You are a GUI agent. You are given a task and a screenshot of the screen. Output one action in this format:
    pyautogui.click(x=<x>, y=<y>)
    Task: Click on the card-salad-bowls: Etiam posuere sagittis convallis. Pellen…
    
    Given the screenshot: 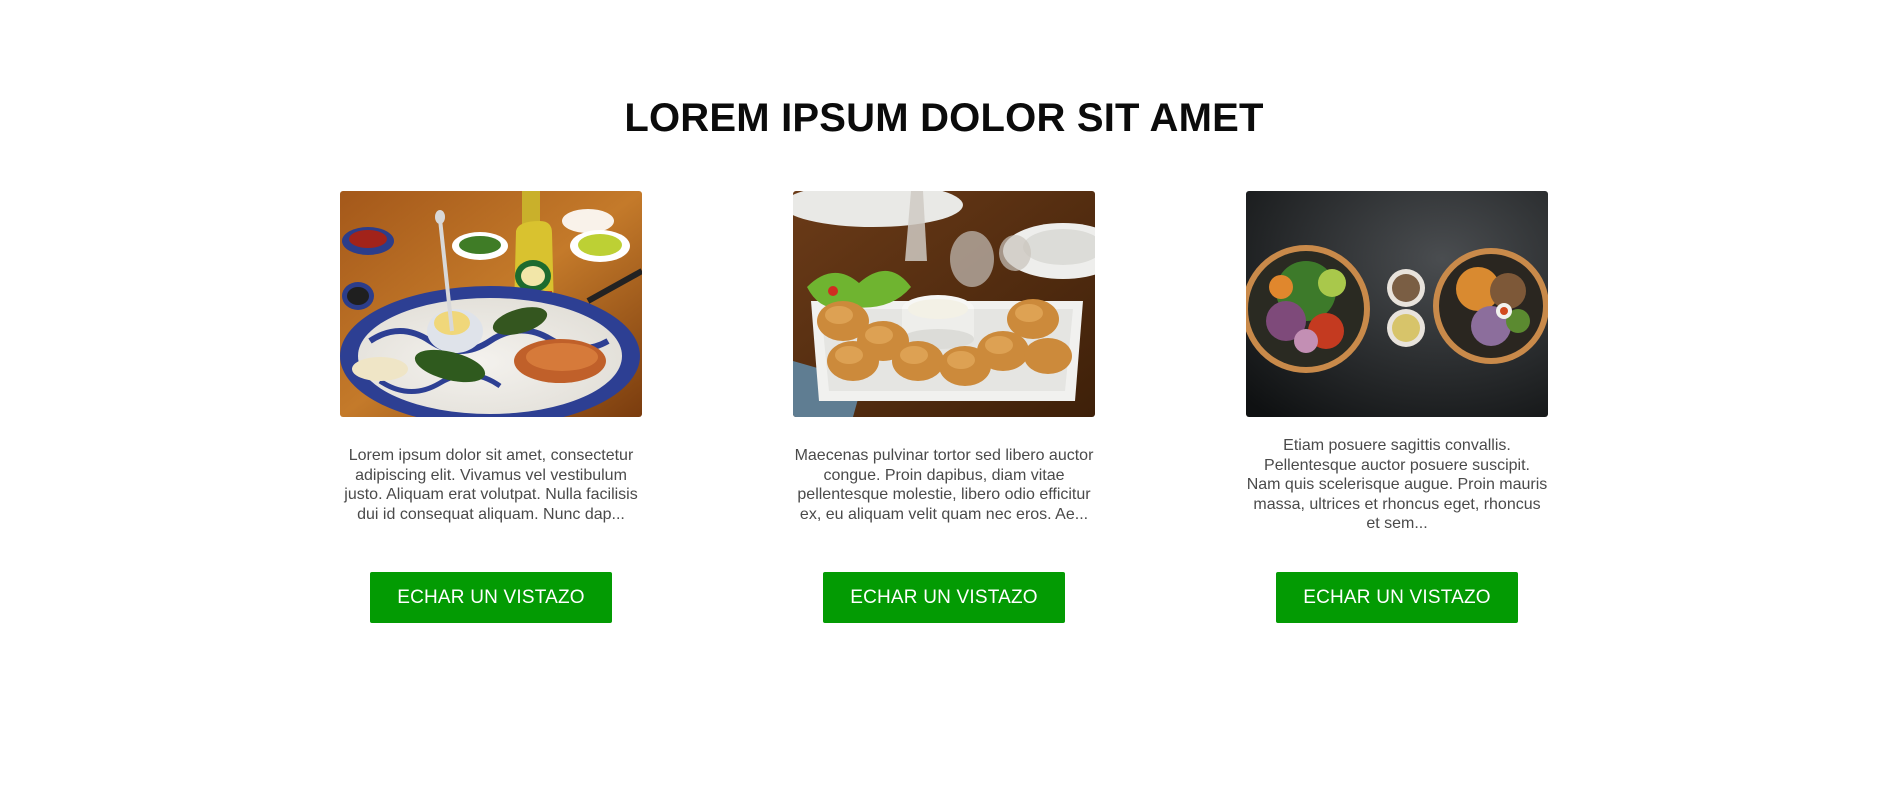 What is the action you would take?
    pyautogui.click(x=1397, y=407)
    